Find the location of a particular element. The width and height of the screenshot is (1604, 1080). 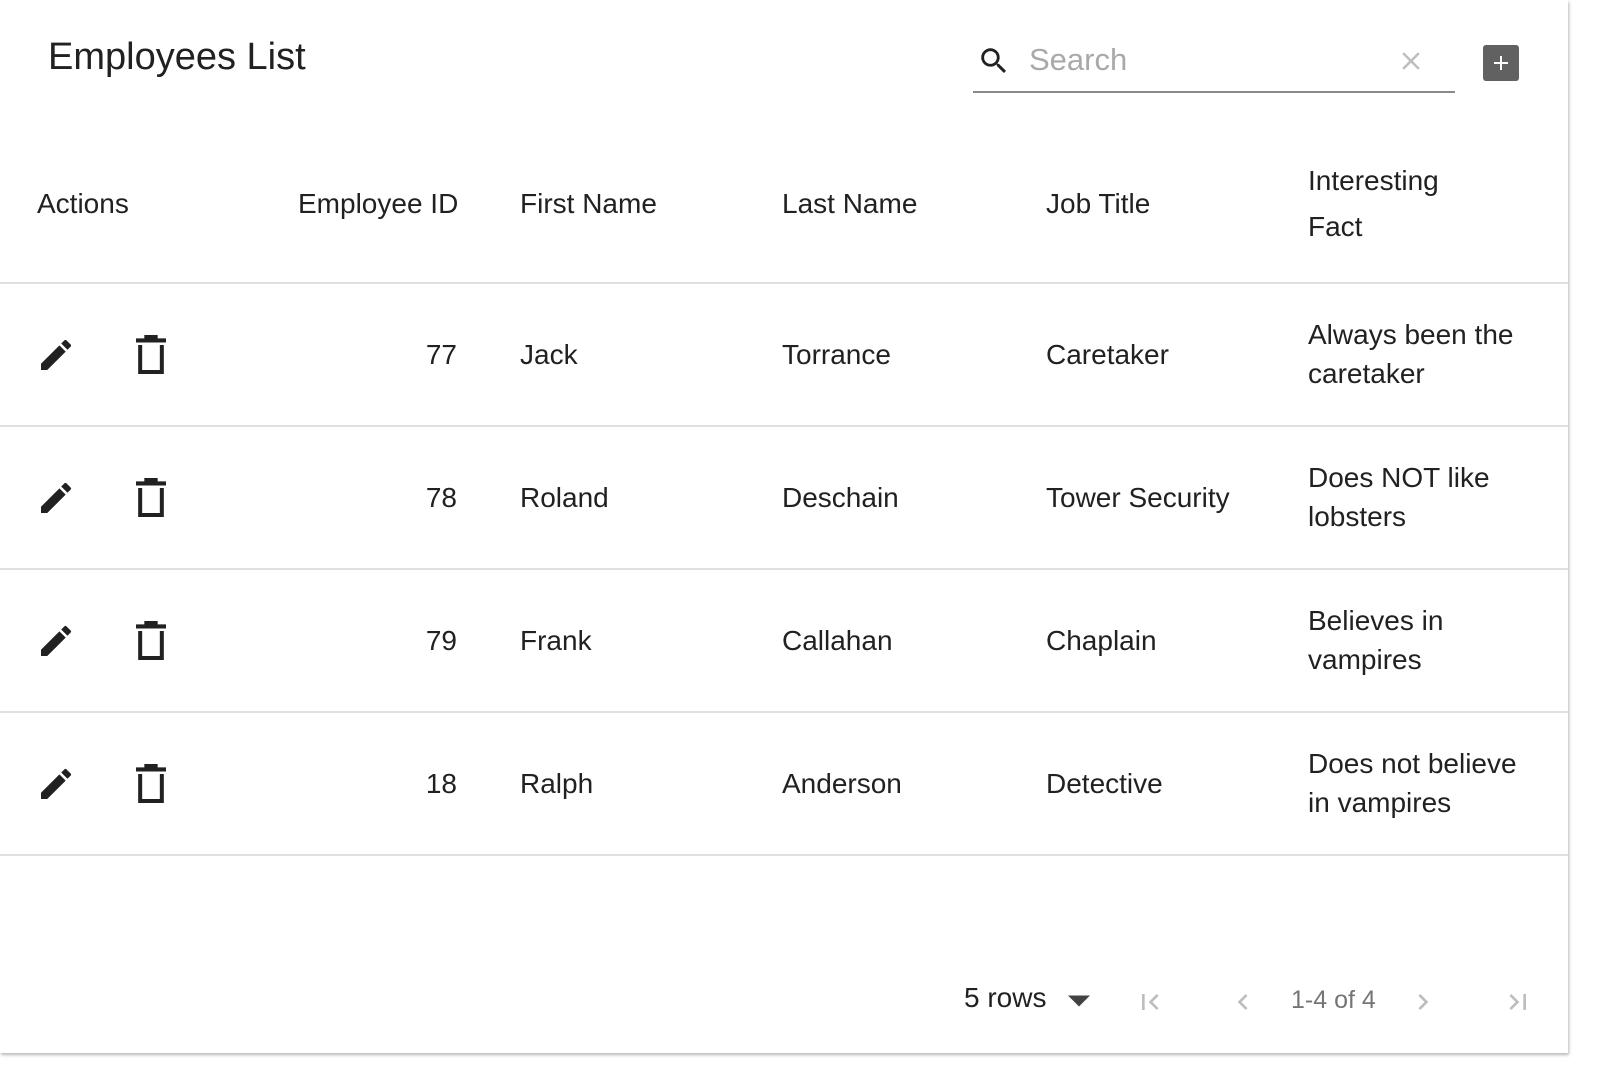

column-header-job-title: Job Title is located at coordinates (1098, 204).